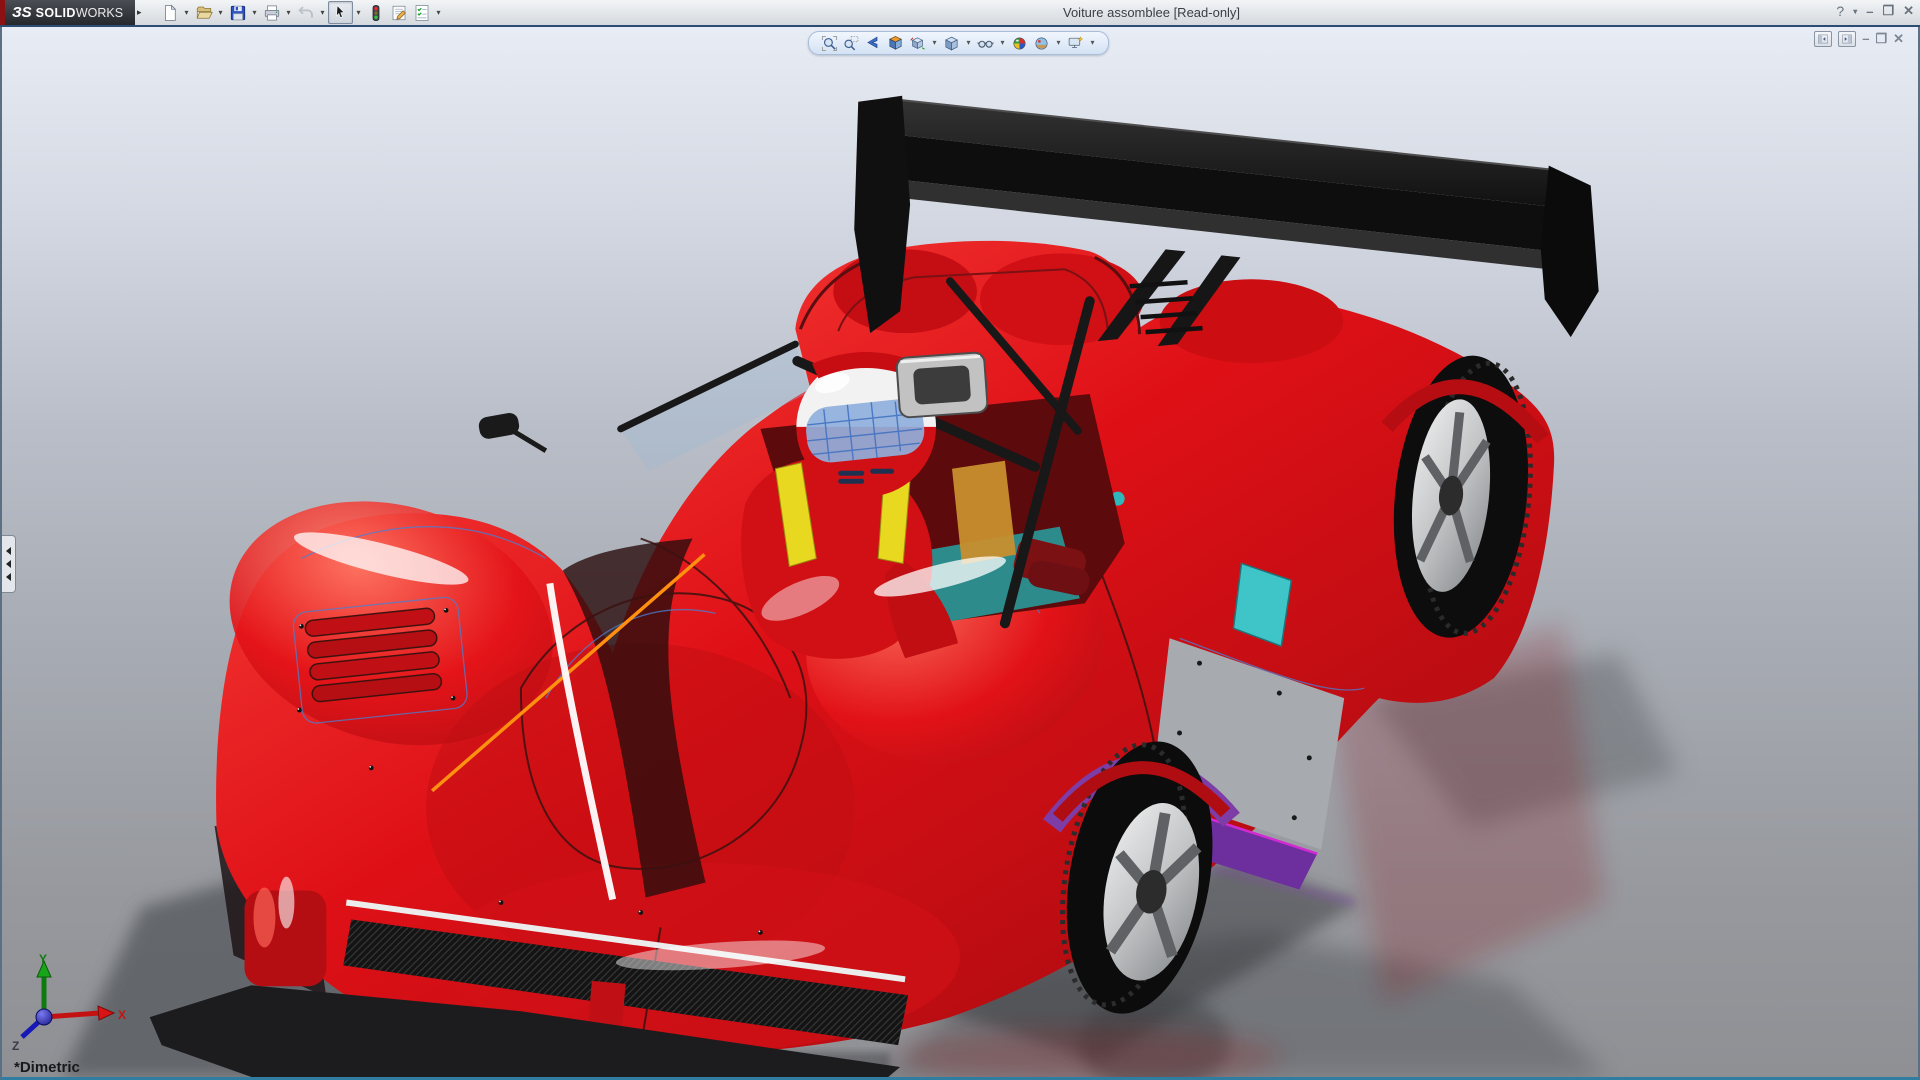  I want to click on pane-previous-button, so click(1823, 39).